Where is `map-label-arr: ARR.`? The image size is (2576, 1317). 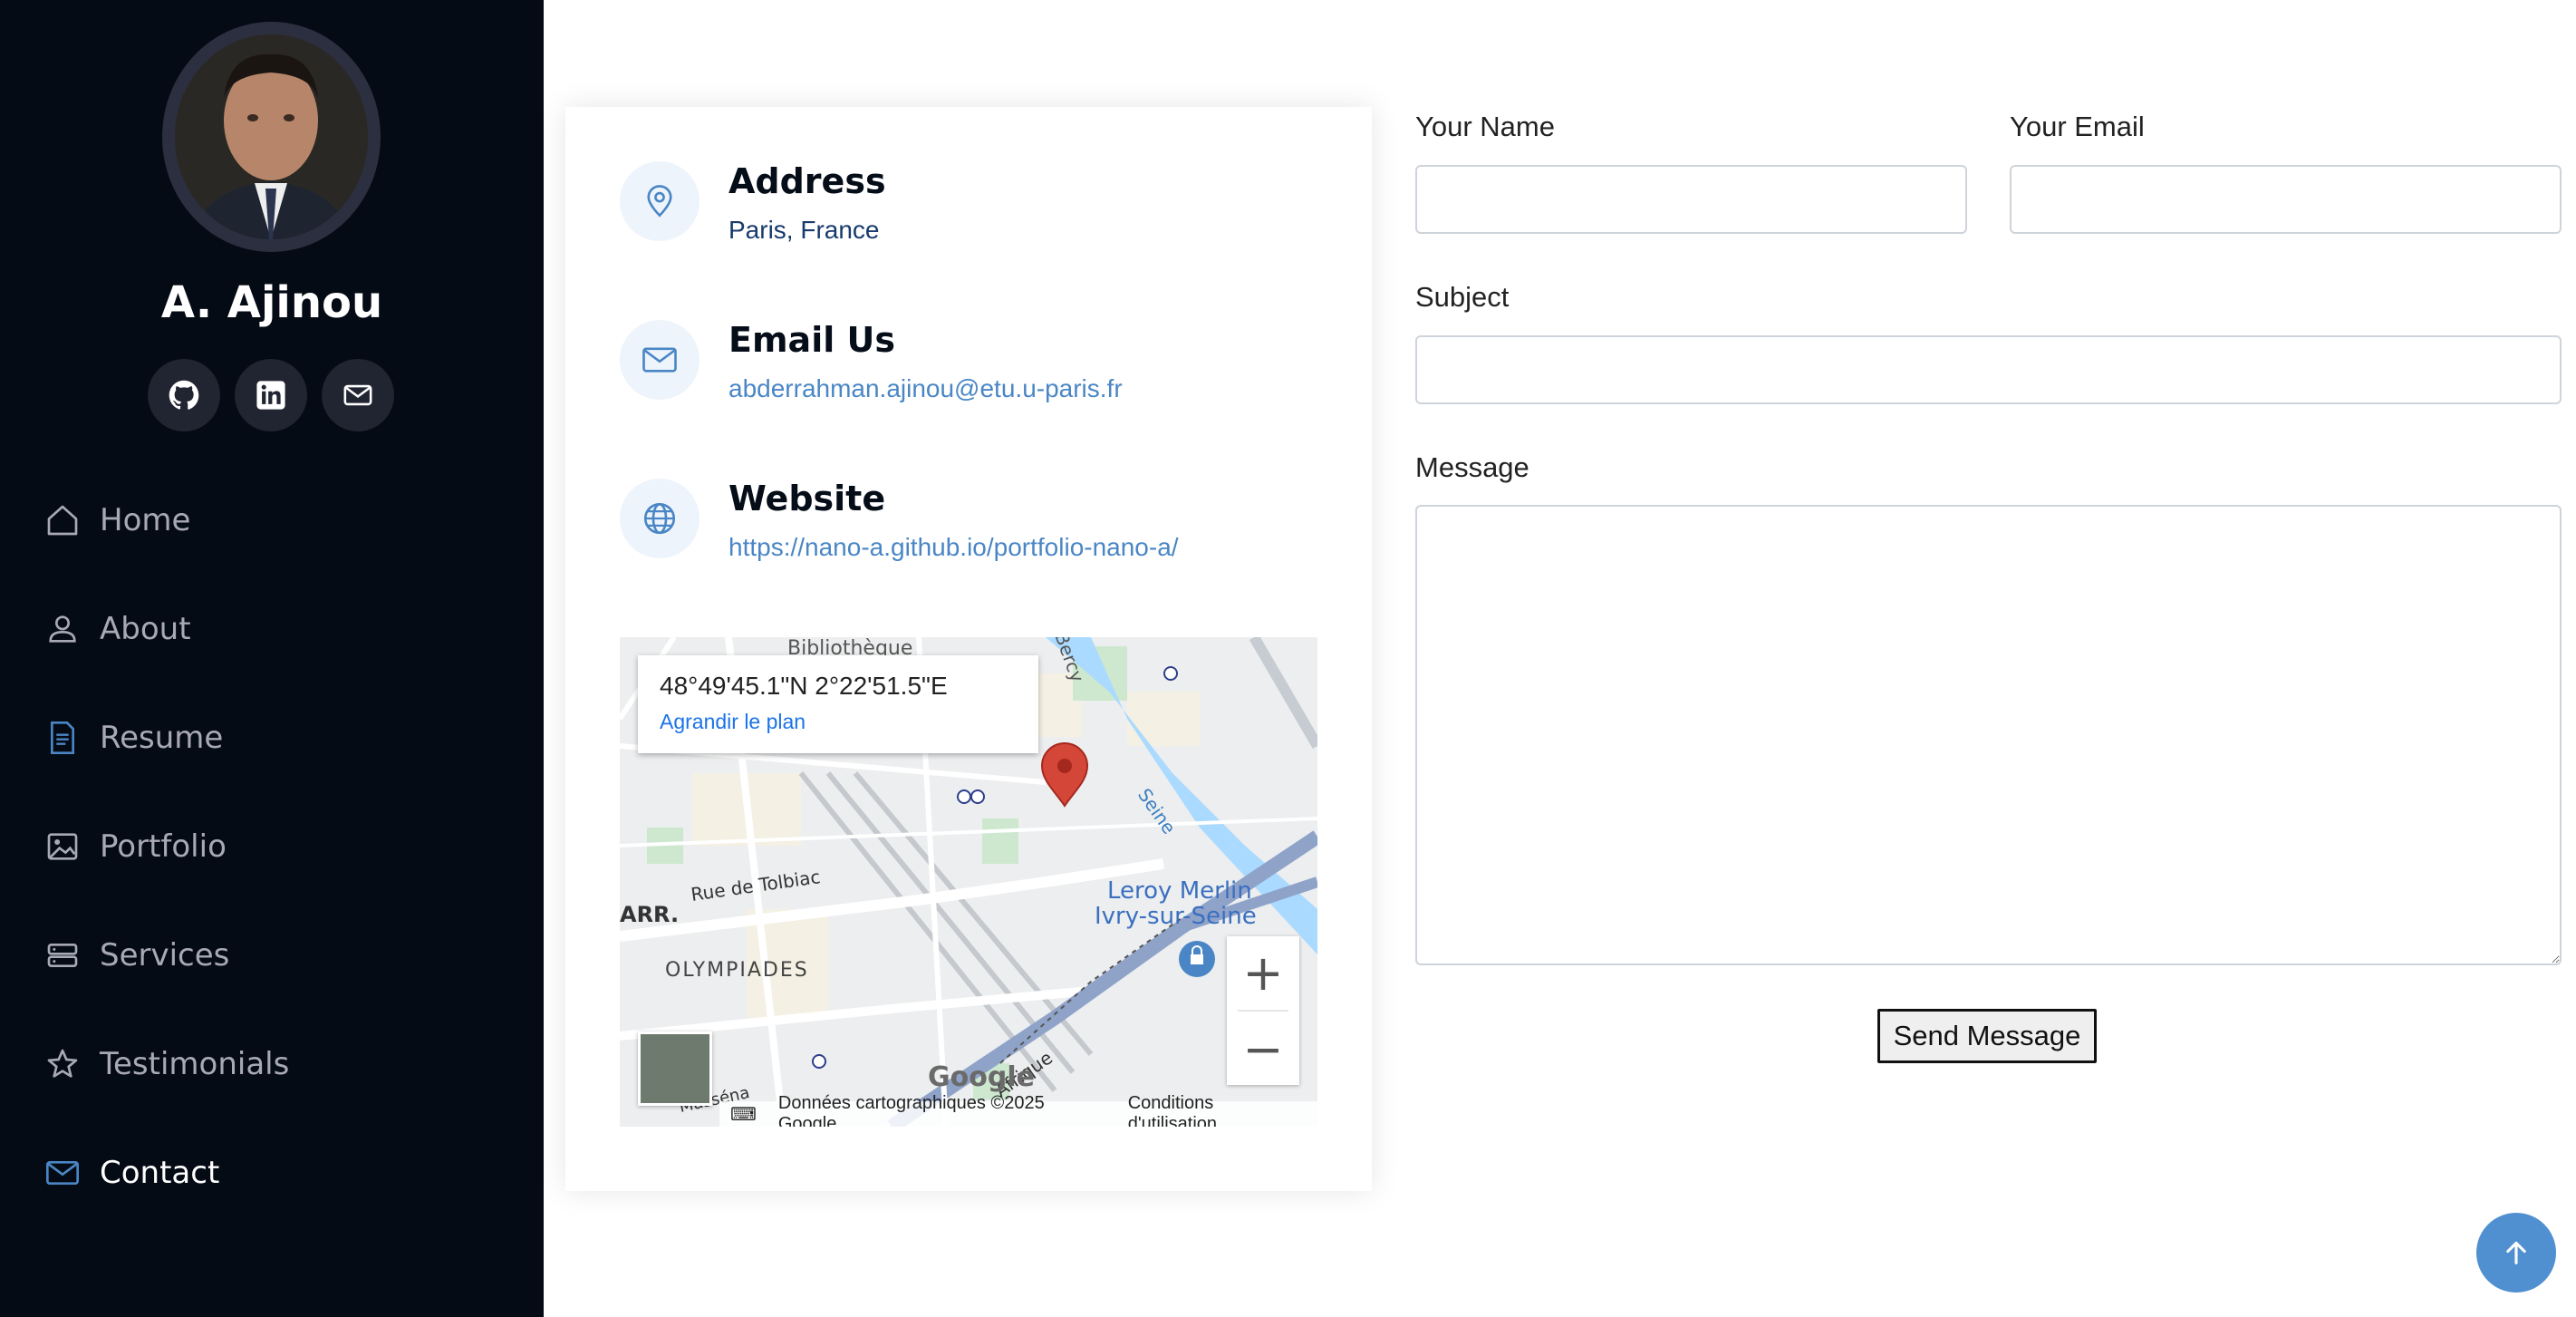 map-label-arr: ARR. is located at coordinates (650, 914).